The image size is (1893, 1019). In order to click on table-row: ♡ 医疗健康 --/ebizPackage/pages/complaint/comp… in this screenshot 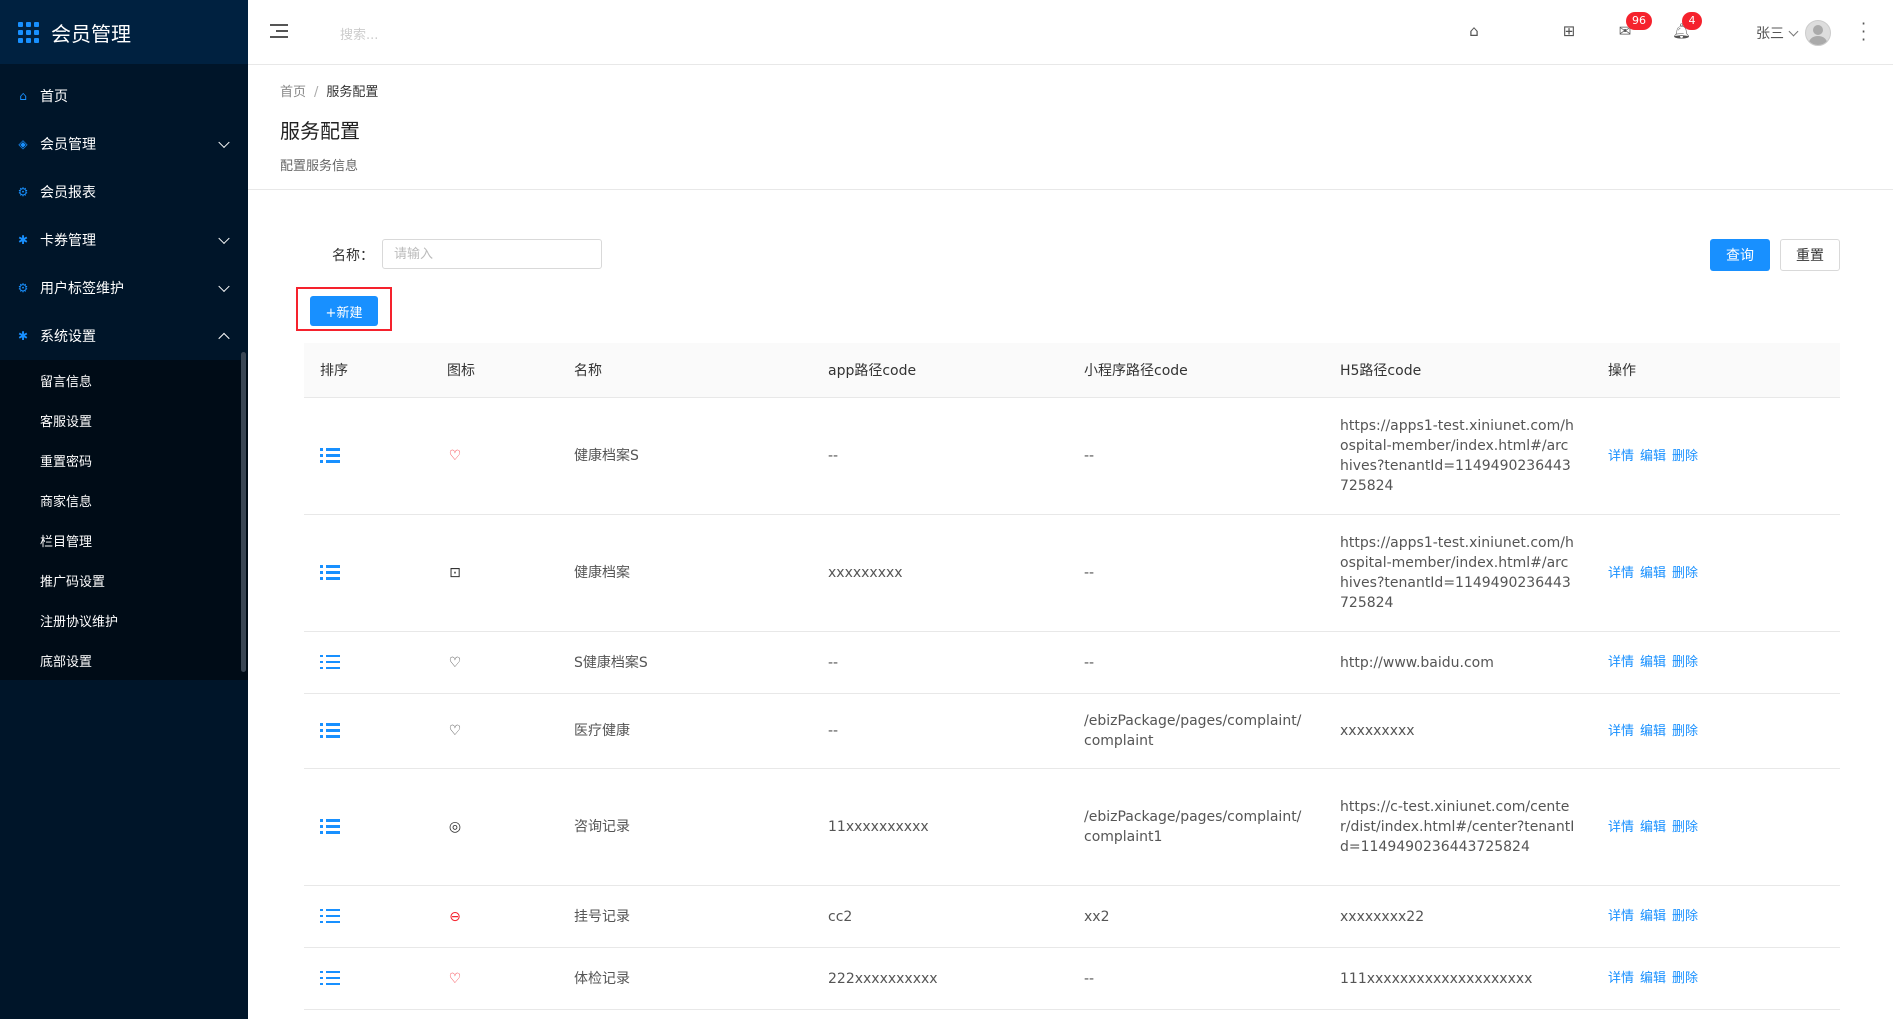, I will do `click(1072, 731)`.